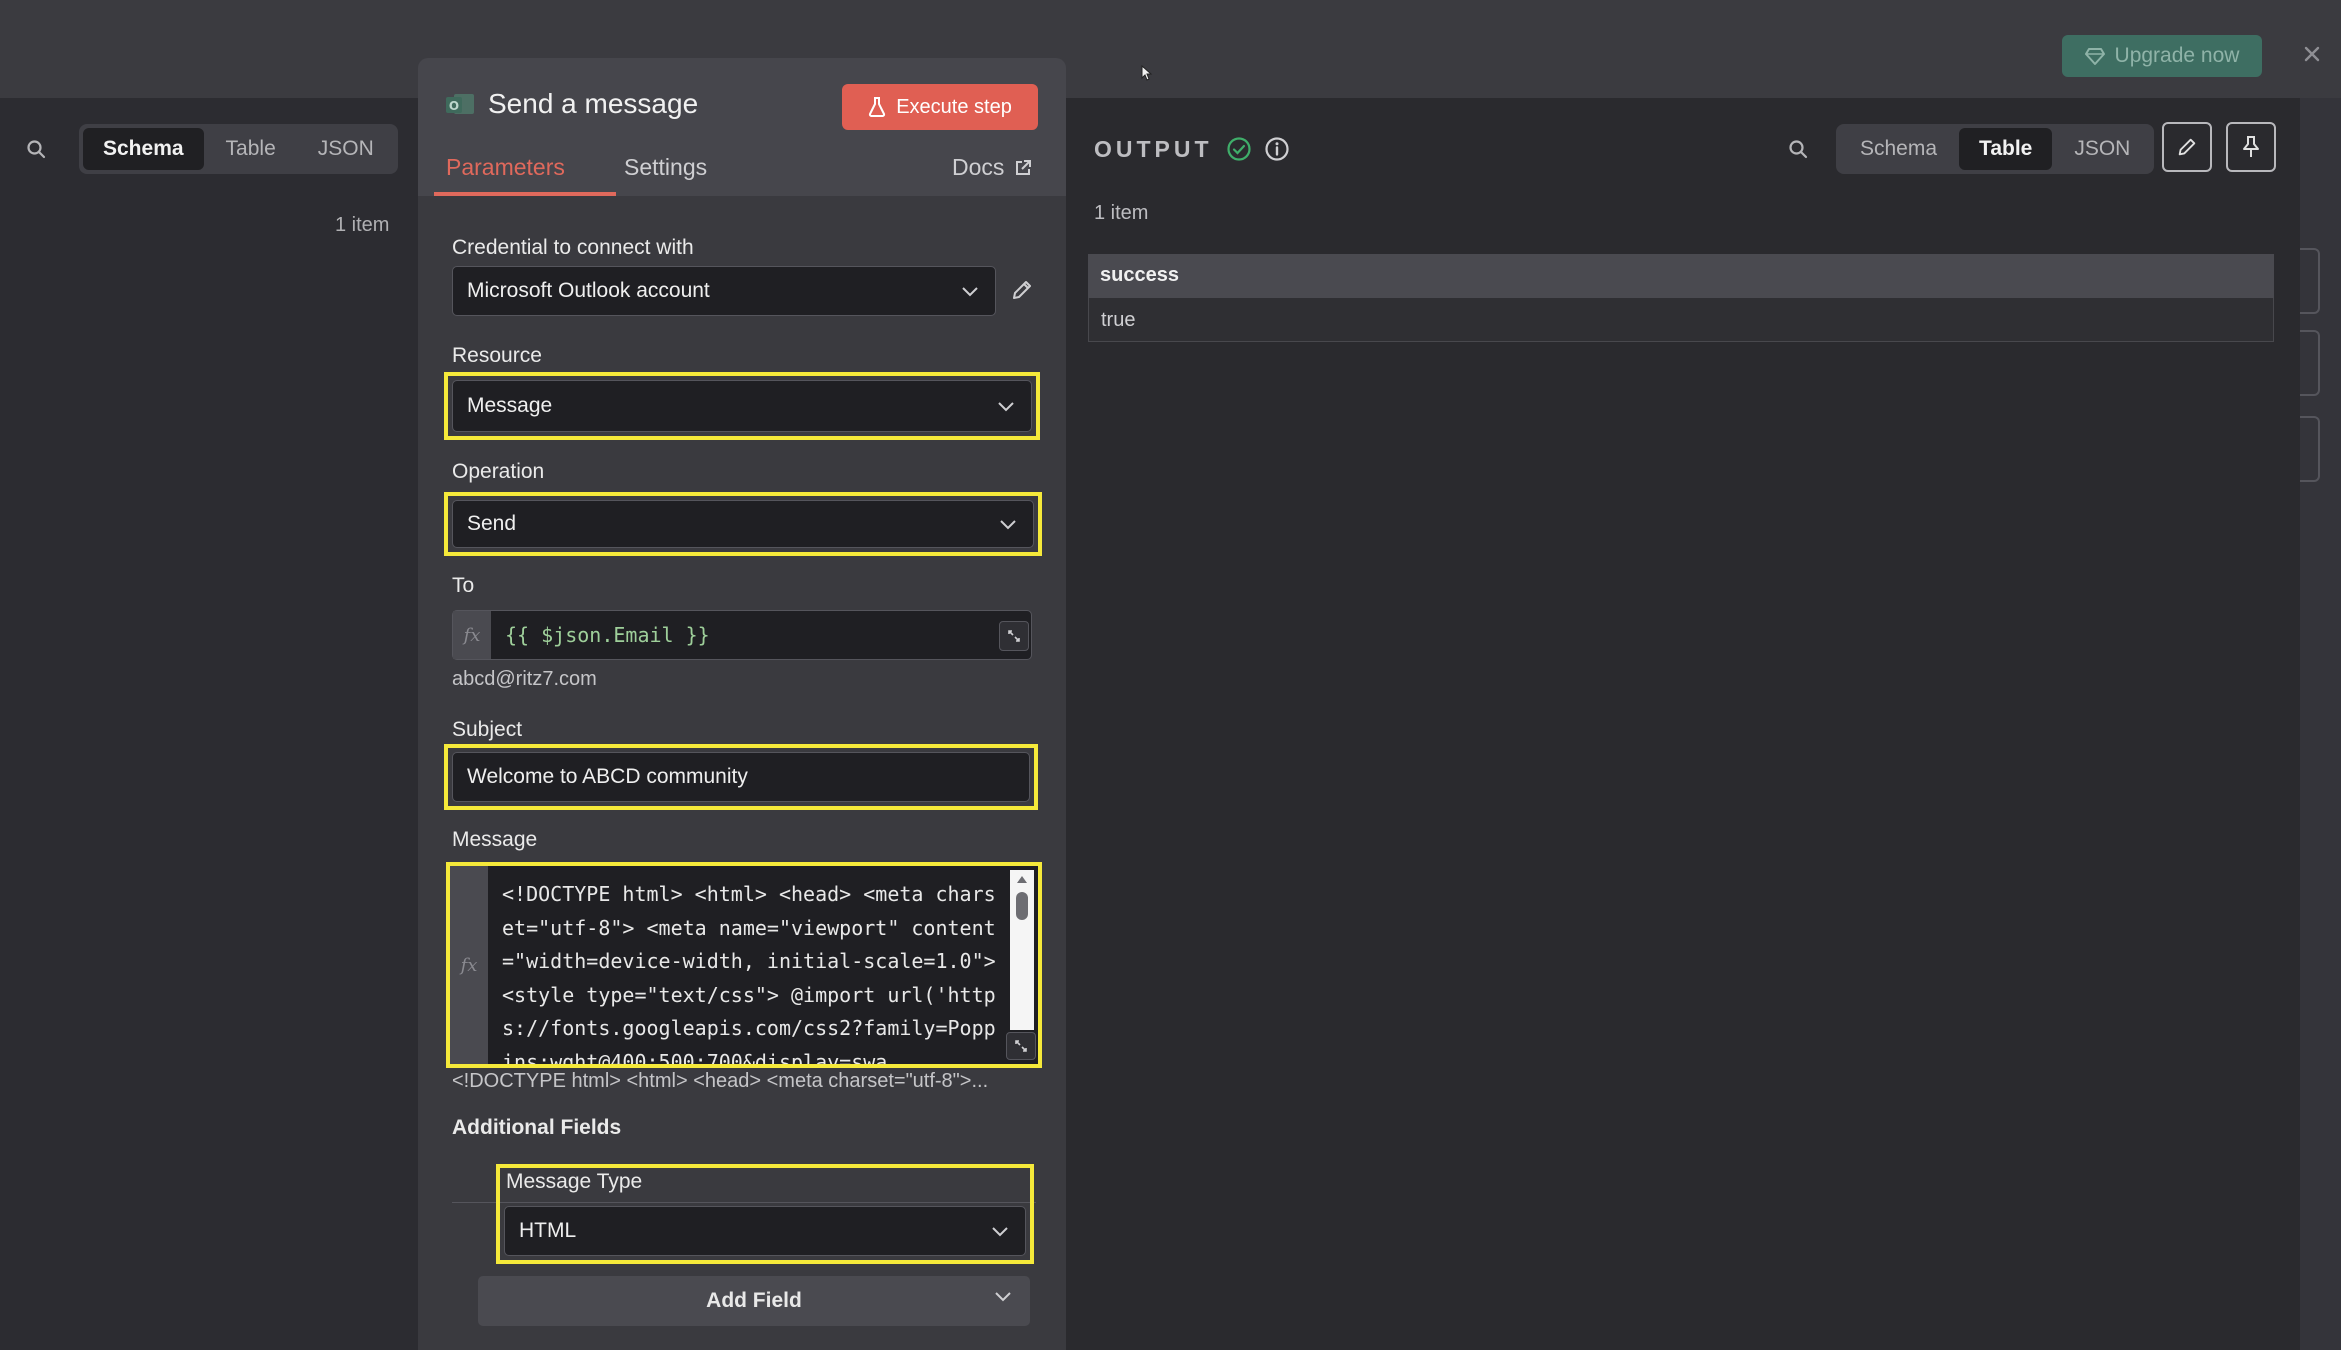 The height and width of the screenshot is (1350, 2341). I want to click on output-item-count: 1 item, so click(1121, 213).